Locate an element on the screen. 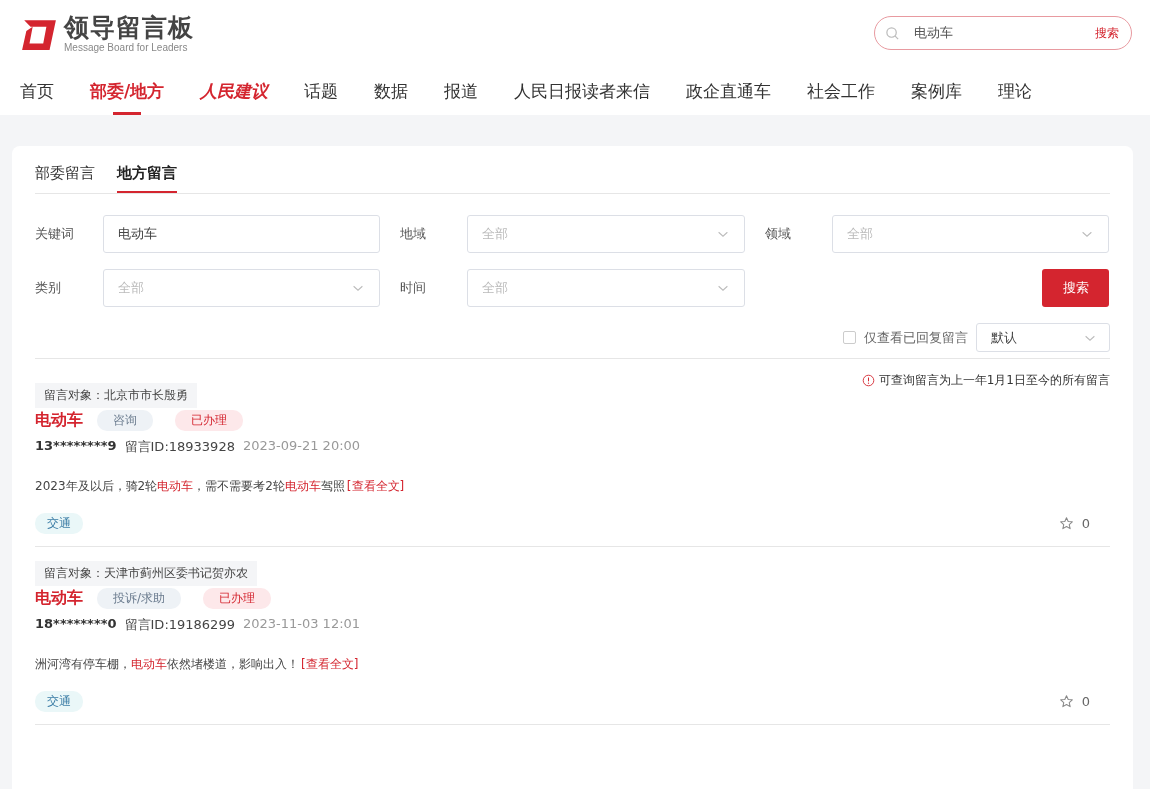  keyword-field: 电动车 is located at coordinates (241, 234).